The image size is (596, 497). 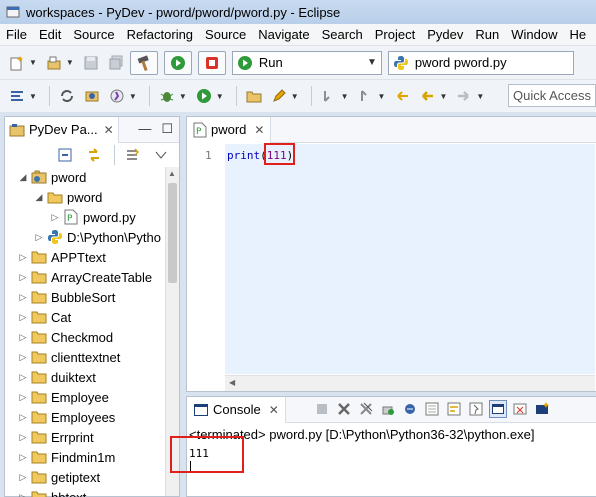 I want to click on tree-row: ▷ hbtext, so click(x=92, y=492).